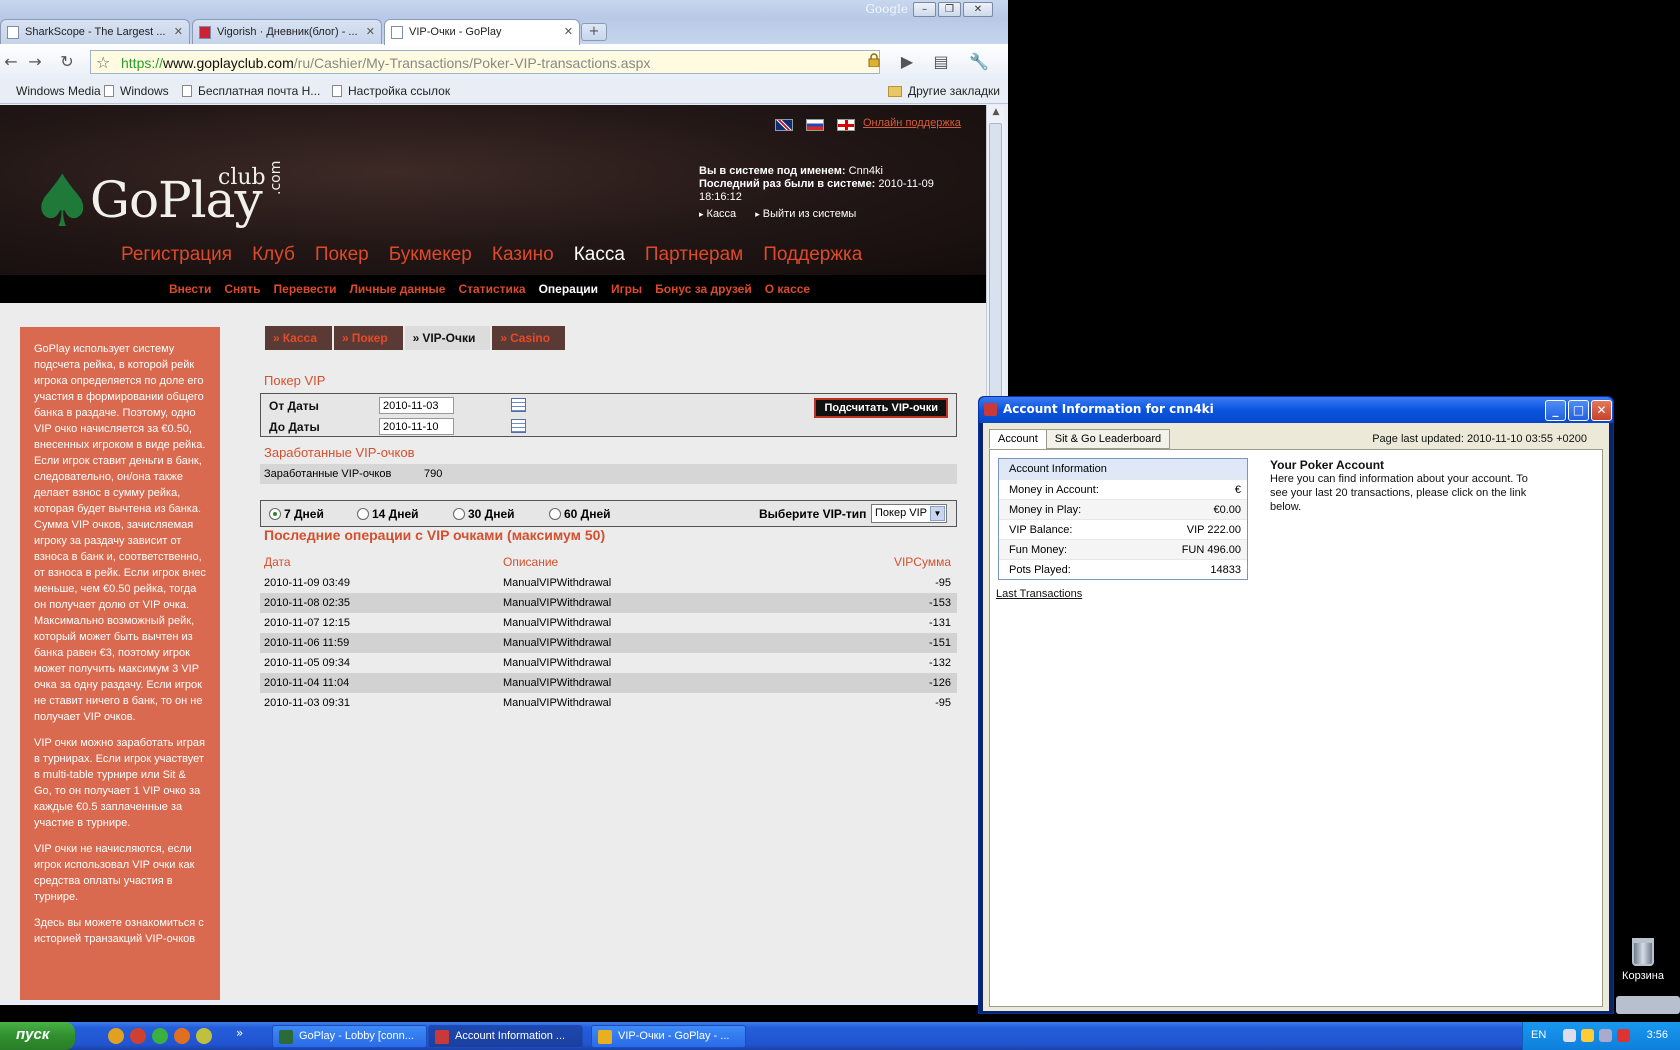 The width and height of the screenshot is (1680, 1050). I want to click on row-amount: -153, so click(939, 603).